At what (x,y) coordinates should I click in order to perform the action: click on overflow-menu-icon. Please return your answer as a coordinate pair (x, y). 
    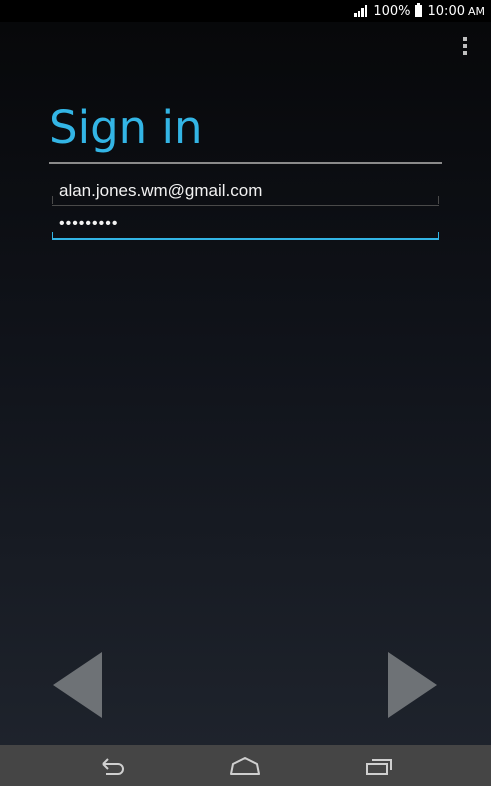
    Looking at the image, I should click on (465, 46).